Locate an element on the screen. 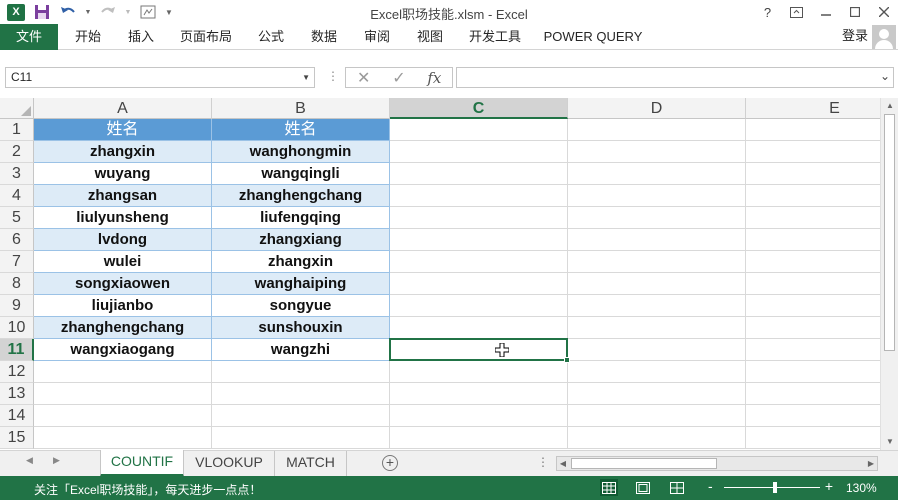 The height and width of the screenshot is (500, 898). column-header-e: E is located at coordinates (813, 108).